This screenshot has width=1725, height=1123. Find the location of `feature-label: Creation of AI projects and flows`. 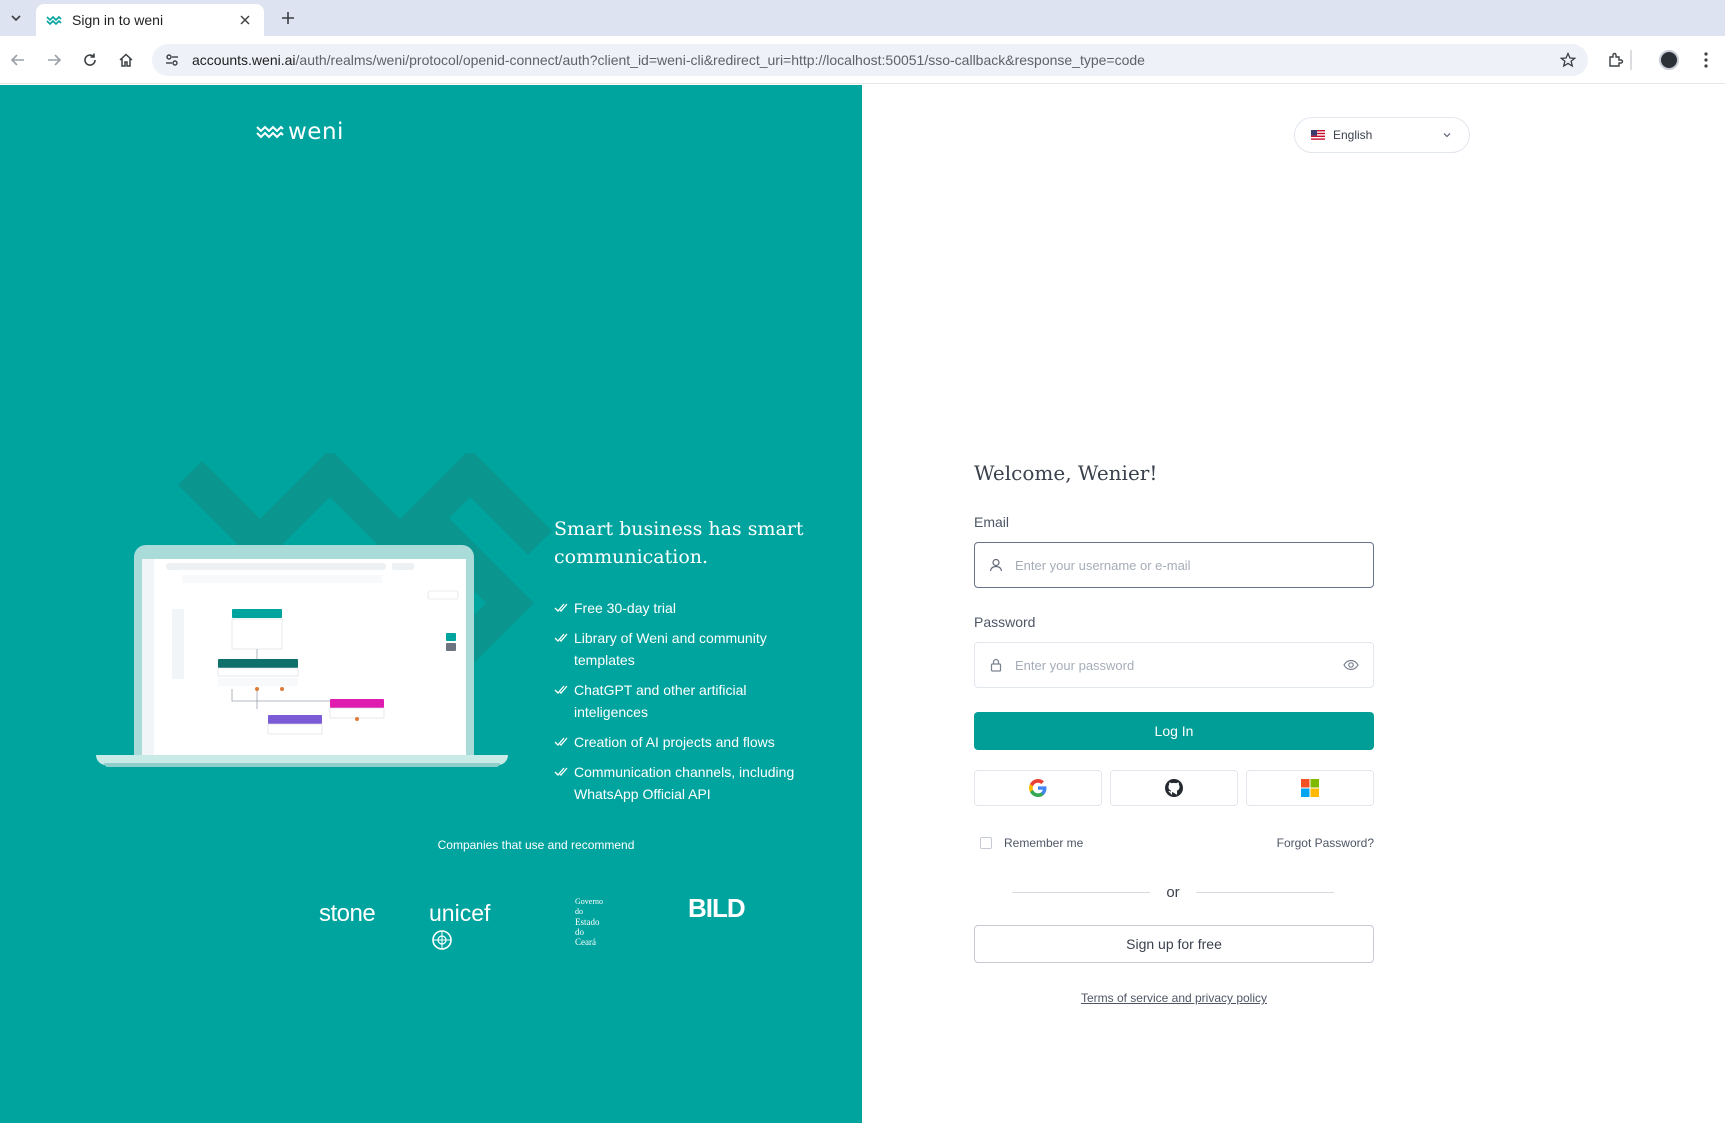

feature-label: Creation of AI projects and flows is located at coordinates (674, 742).